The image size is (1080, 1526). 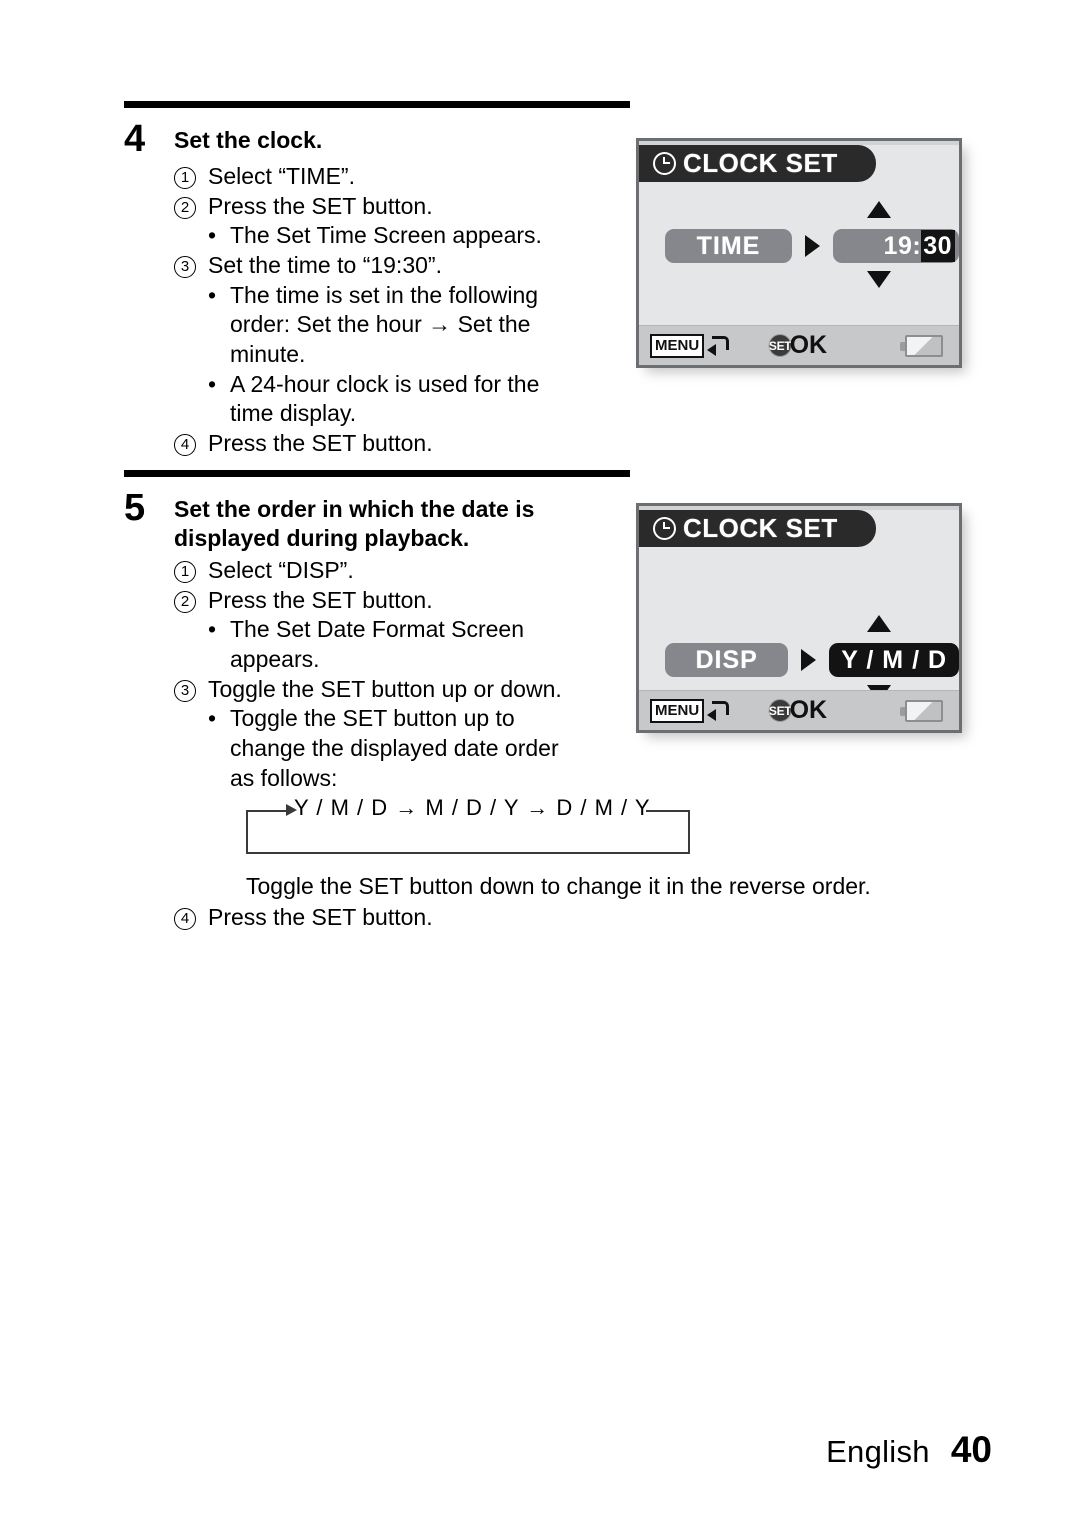 What do you see at coordinates (879, 279) in the screenshot?
I see `arrow-down-icon` at bounding box center [879, 279].